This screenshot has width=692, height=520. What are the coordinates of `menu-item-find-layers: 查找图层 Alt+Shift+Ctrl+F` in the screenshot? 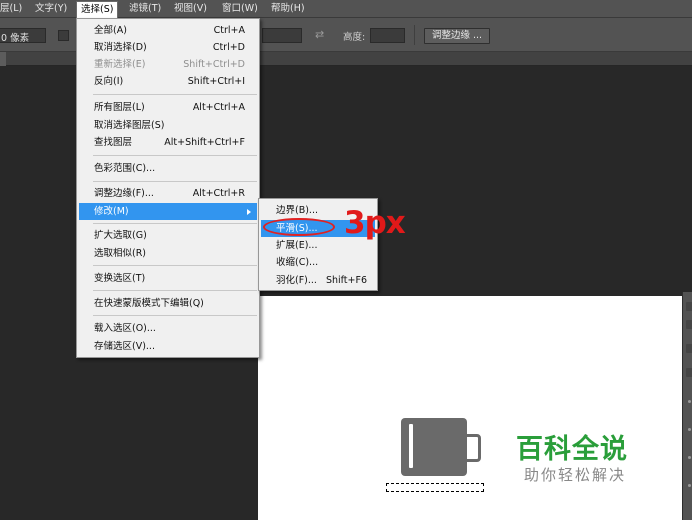 It's located at (168, 142).